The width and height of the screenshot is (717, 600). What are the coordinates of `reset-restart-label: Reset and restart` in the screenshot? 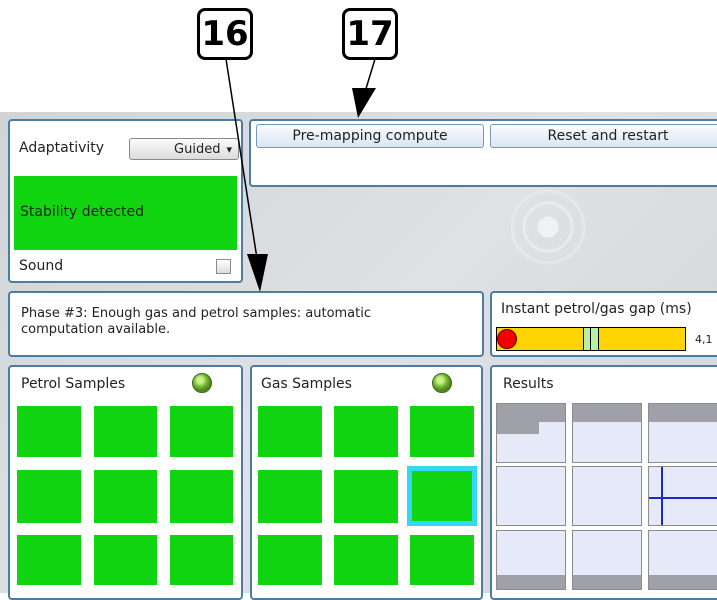 It's located at (608, 136).